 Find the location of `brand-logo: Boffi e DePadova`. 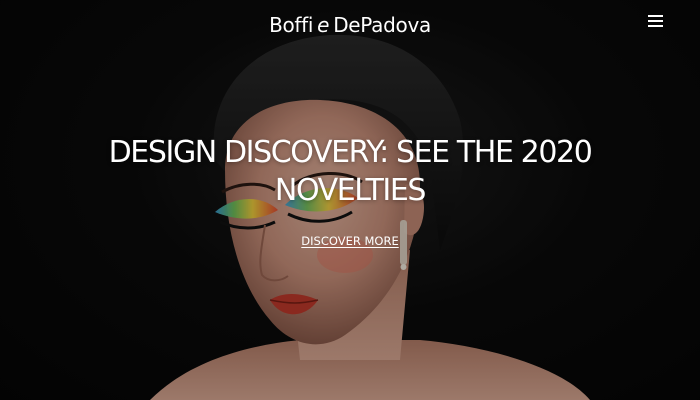

brand-logo: Boffi e DePadova is located at coordinates (350, 25).